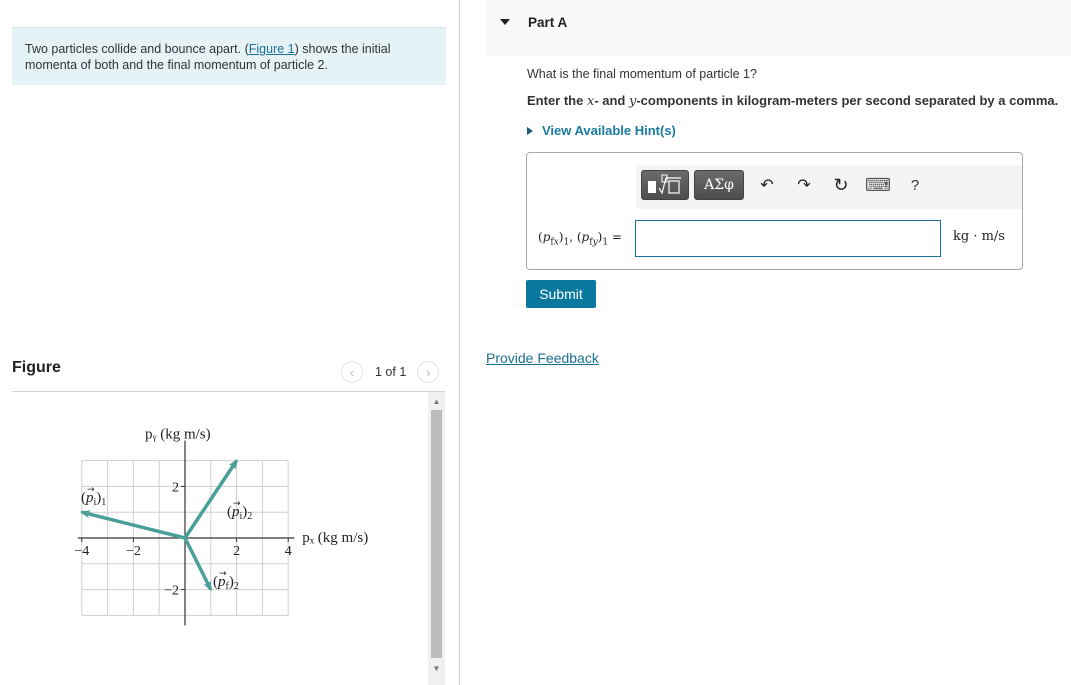 This screenshot has width=1071, height=685. What do you see at coordinates (788, 238) in the screenshot?
I see `answer-input` at bounding box center [788, 238].